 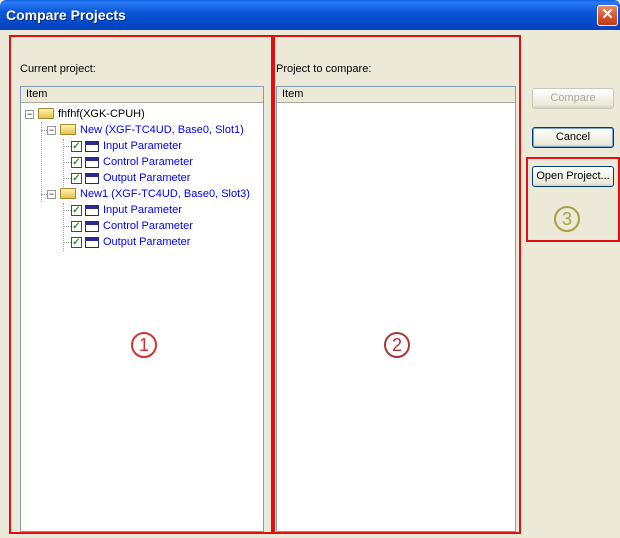 I want to click on marker-2-label: 2, so click(x=396, y=345).